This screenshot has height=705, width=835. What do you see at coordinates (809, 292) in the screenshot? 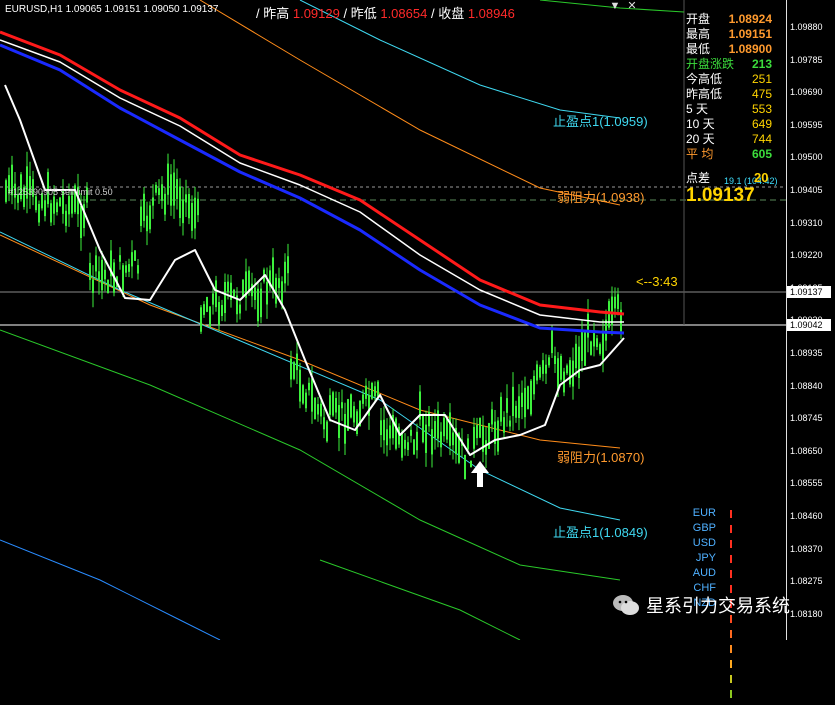
I see `current-price-tag: 1.09137` at bounding box center [809, 292].